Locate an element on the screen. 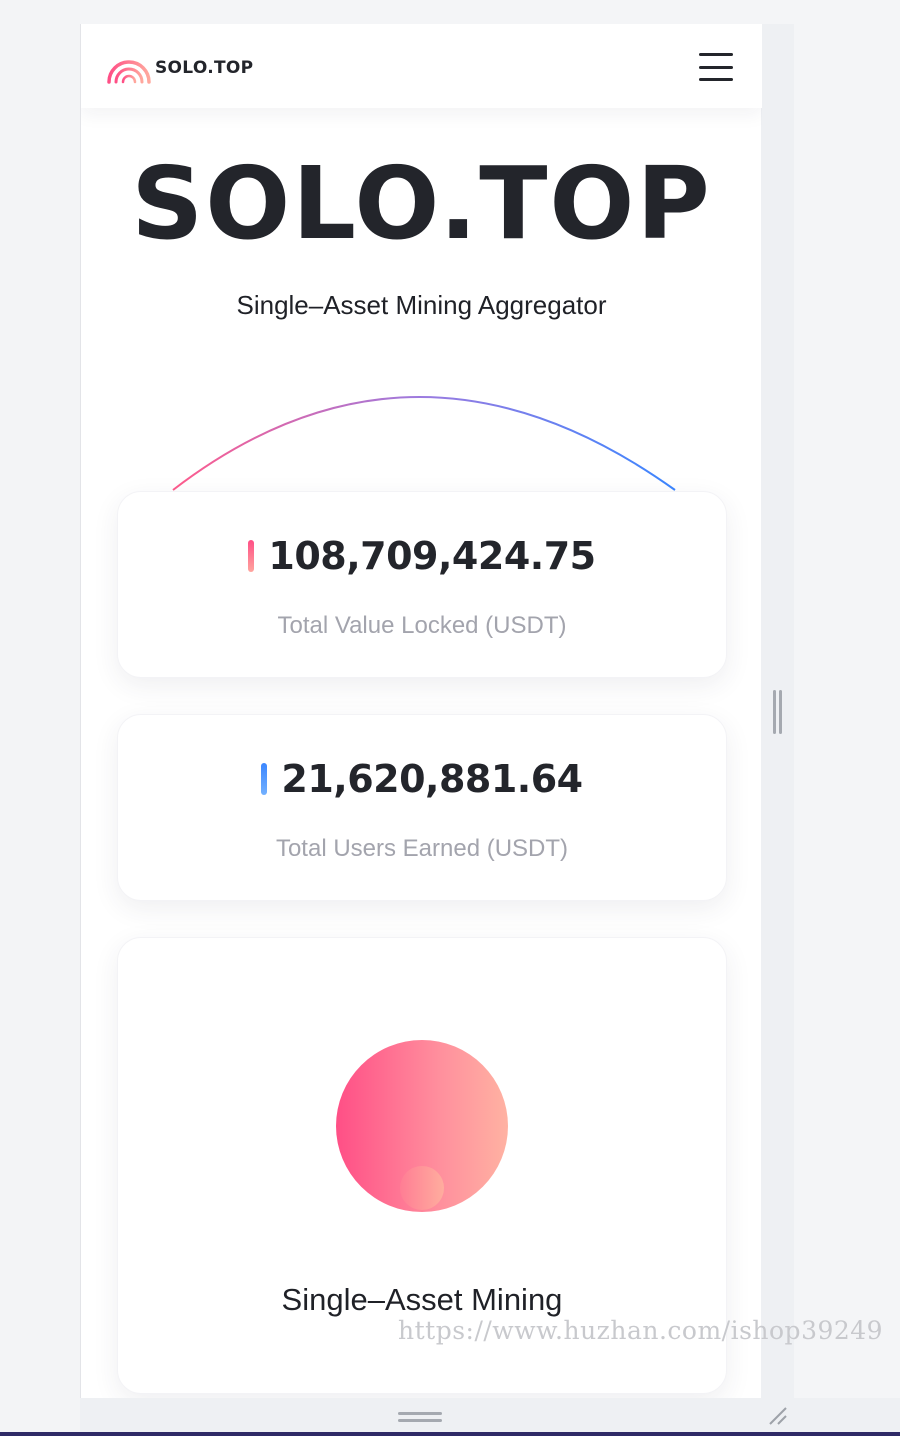  hero-subtitle: Single–Asset Mining Aggregator is located at coordinates (421, 305).